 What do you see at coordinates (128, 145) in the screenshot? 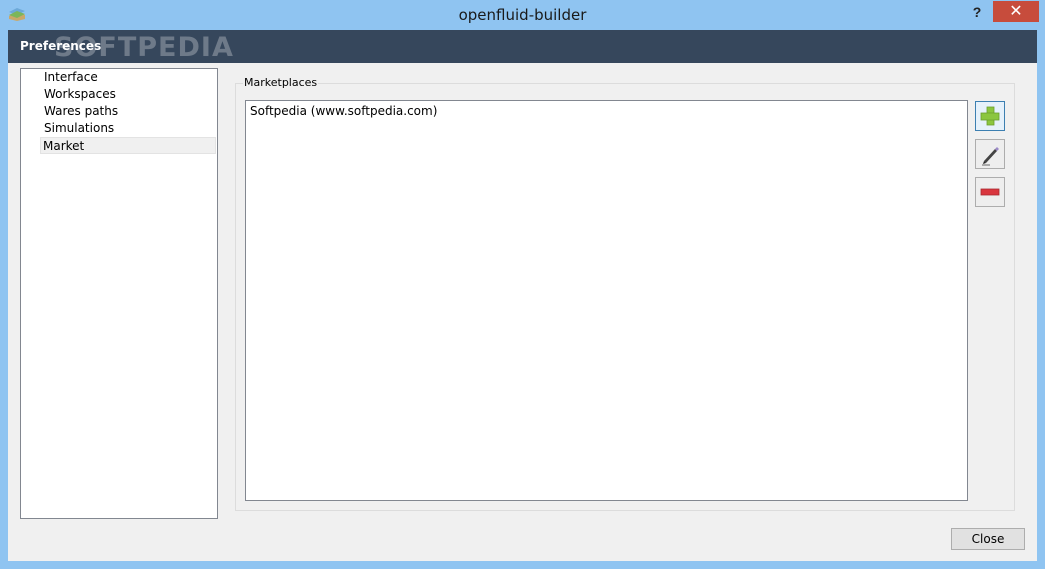
I see `nav-item-market: Market` at bounding box center [128, 145].